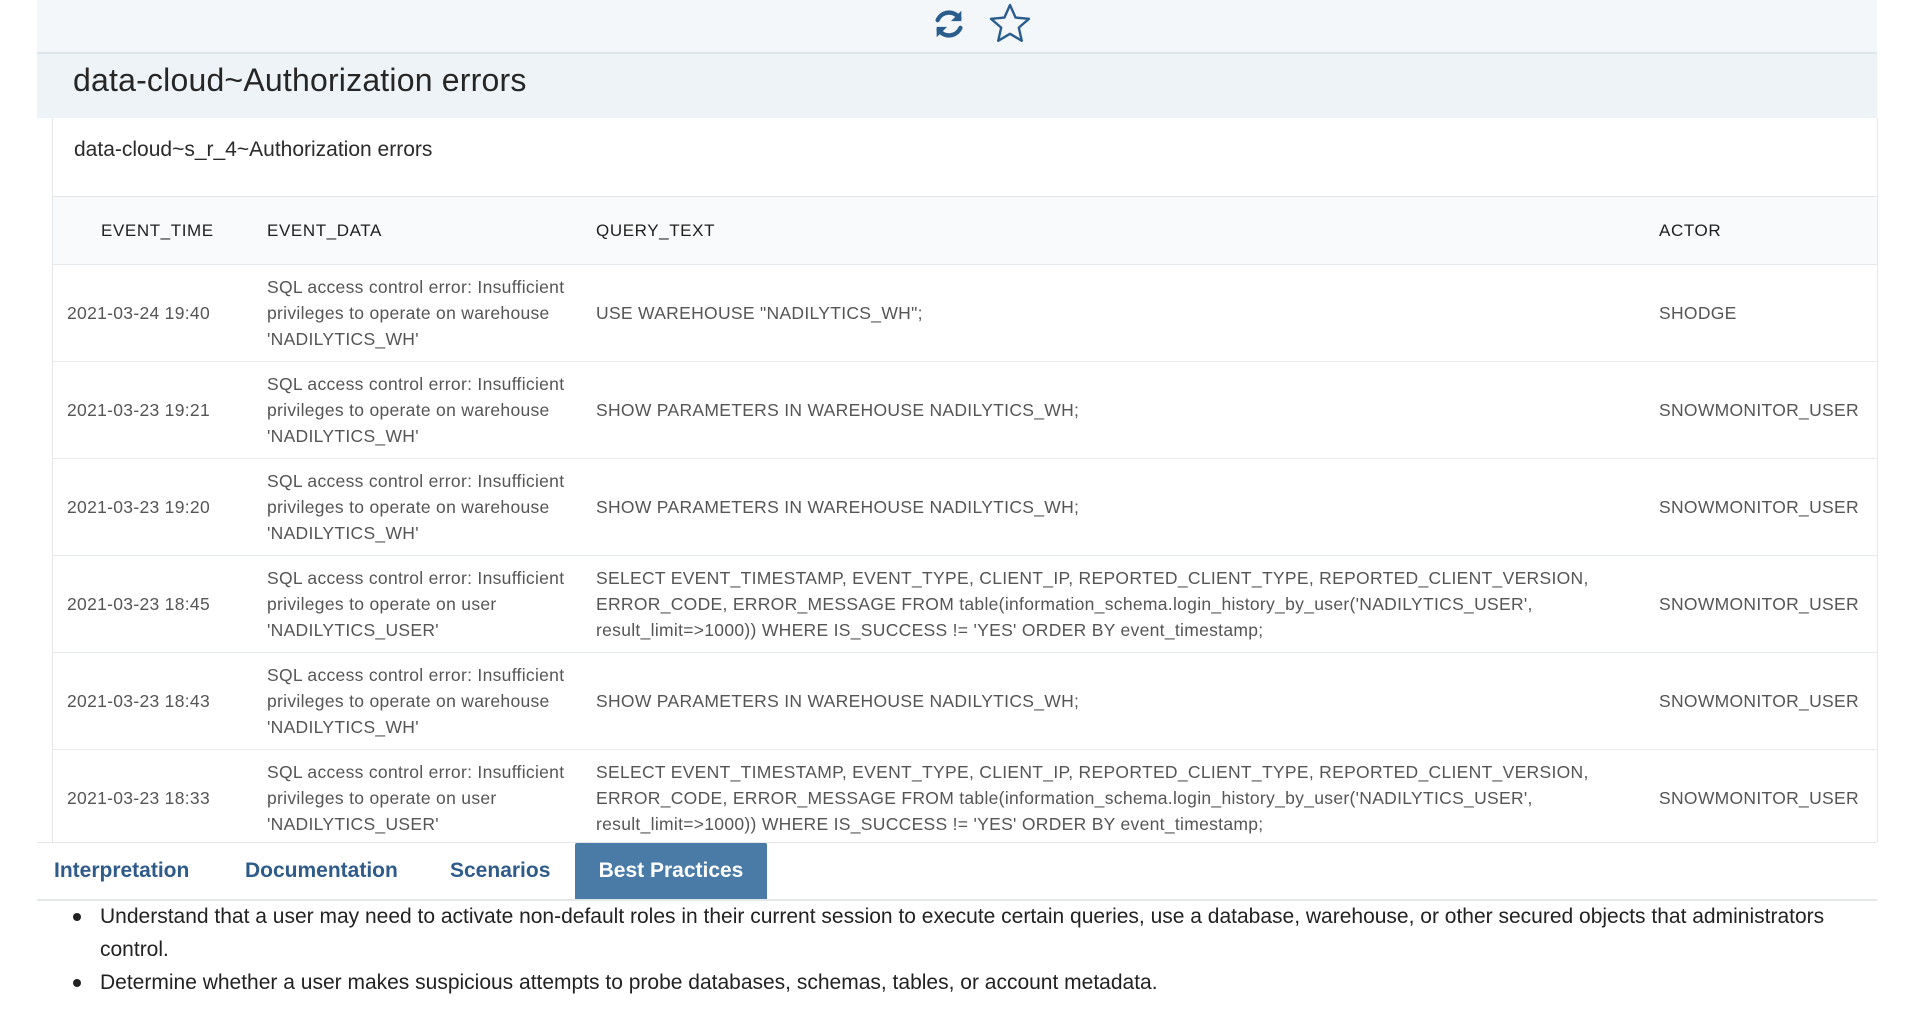 This screenshot has width=1910, height=1028. I want to click on cell-actor: SHODGE, so click(1768, 313).